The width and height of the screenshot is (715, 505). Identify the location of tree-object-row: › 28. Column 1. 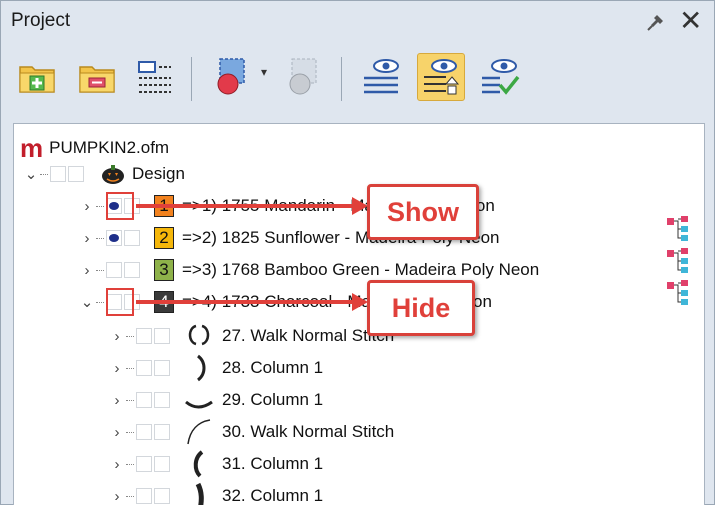
(216, 368).